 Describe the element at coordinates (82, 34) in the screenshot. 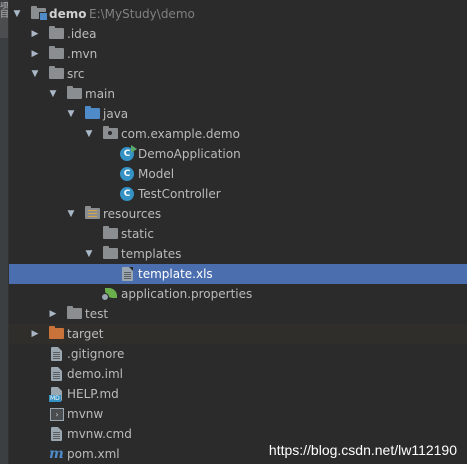

I see `tree-label: .idea` at that location.